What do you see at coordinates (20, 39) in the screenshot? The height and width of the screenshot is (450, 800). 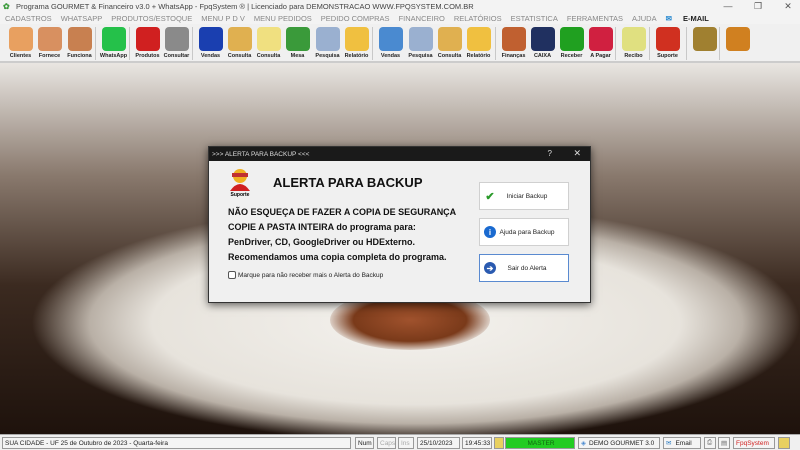 I see `clientes-icon` at bounding box center [20, 39].